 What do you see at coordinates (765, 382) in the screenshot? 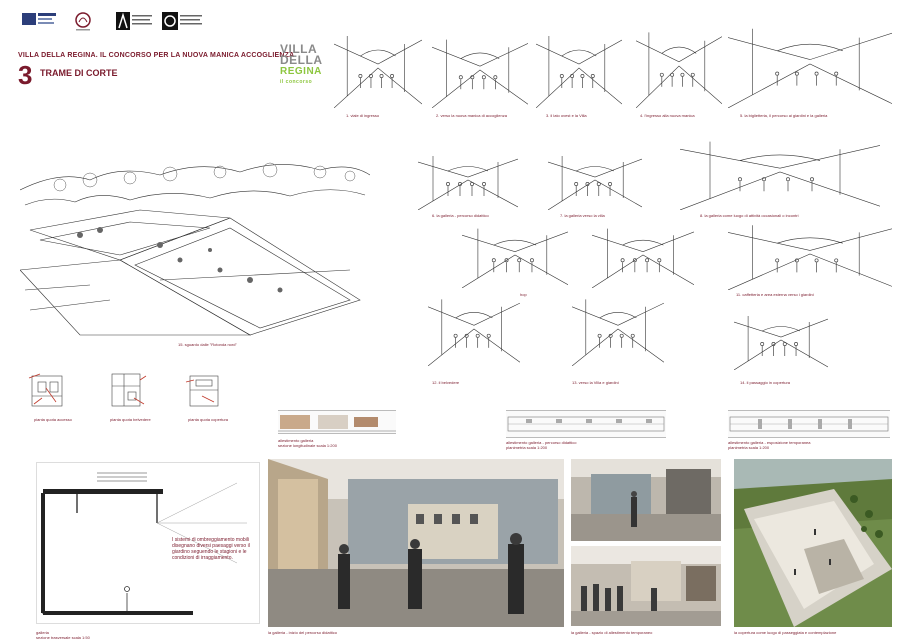
I see `sketch-caption-14: 14. il passaggio in copertura` at bounding box center [765, 382].